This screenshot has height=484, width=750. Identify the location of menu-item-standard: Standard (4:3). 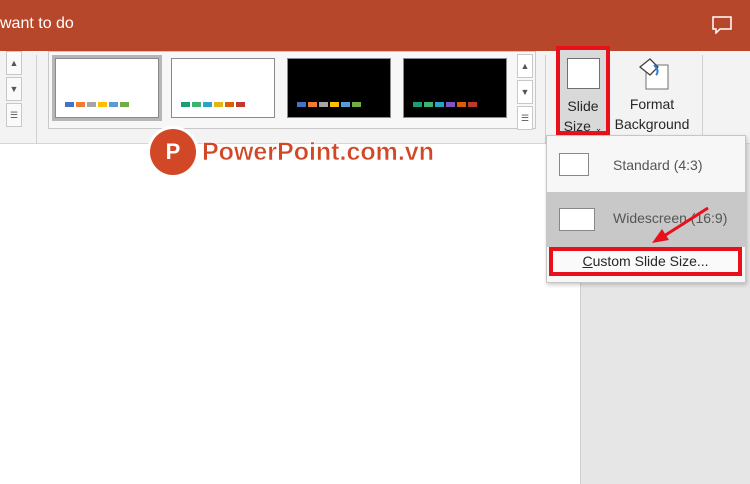
(646, 164).